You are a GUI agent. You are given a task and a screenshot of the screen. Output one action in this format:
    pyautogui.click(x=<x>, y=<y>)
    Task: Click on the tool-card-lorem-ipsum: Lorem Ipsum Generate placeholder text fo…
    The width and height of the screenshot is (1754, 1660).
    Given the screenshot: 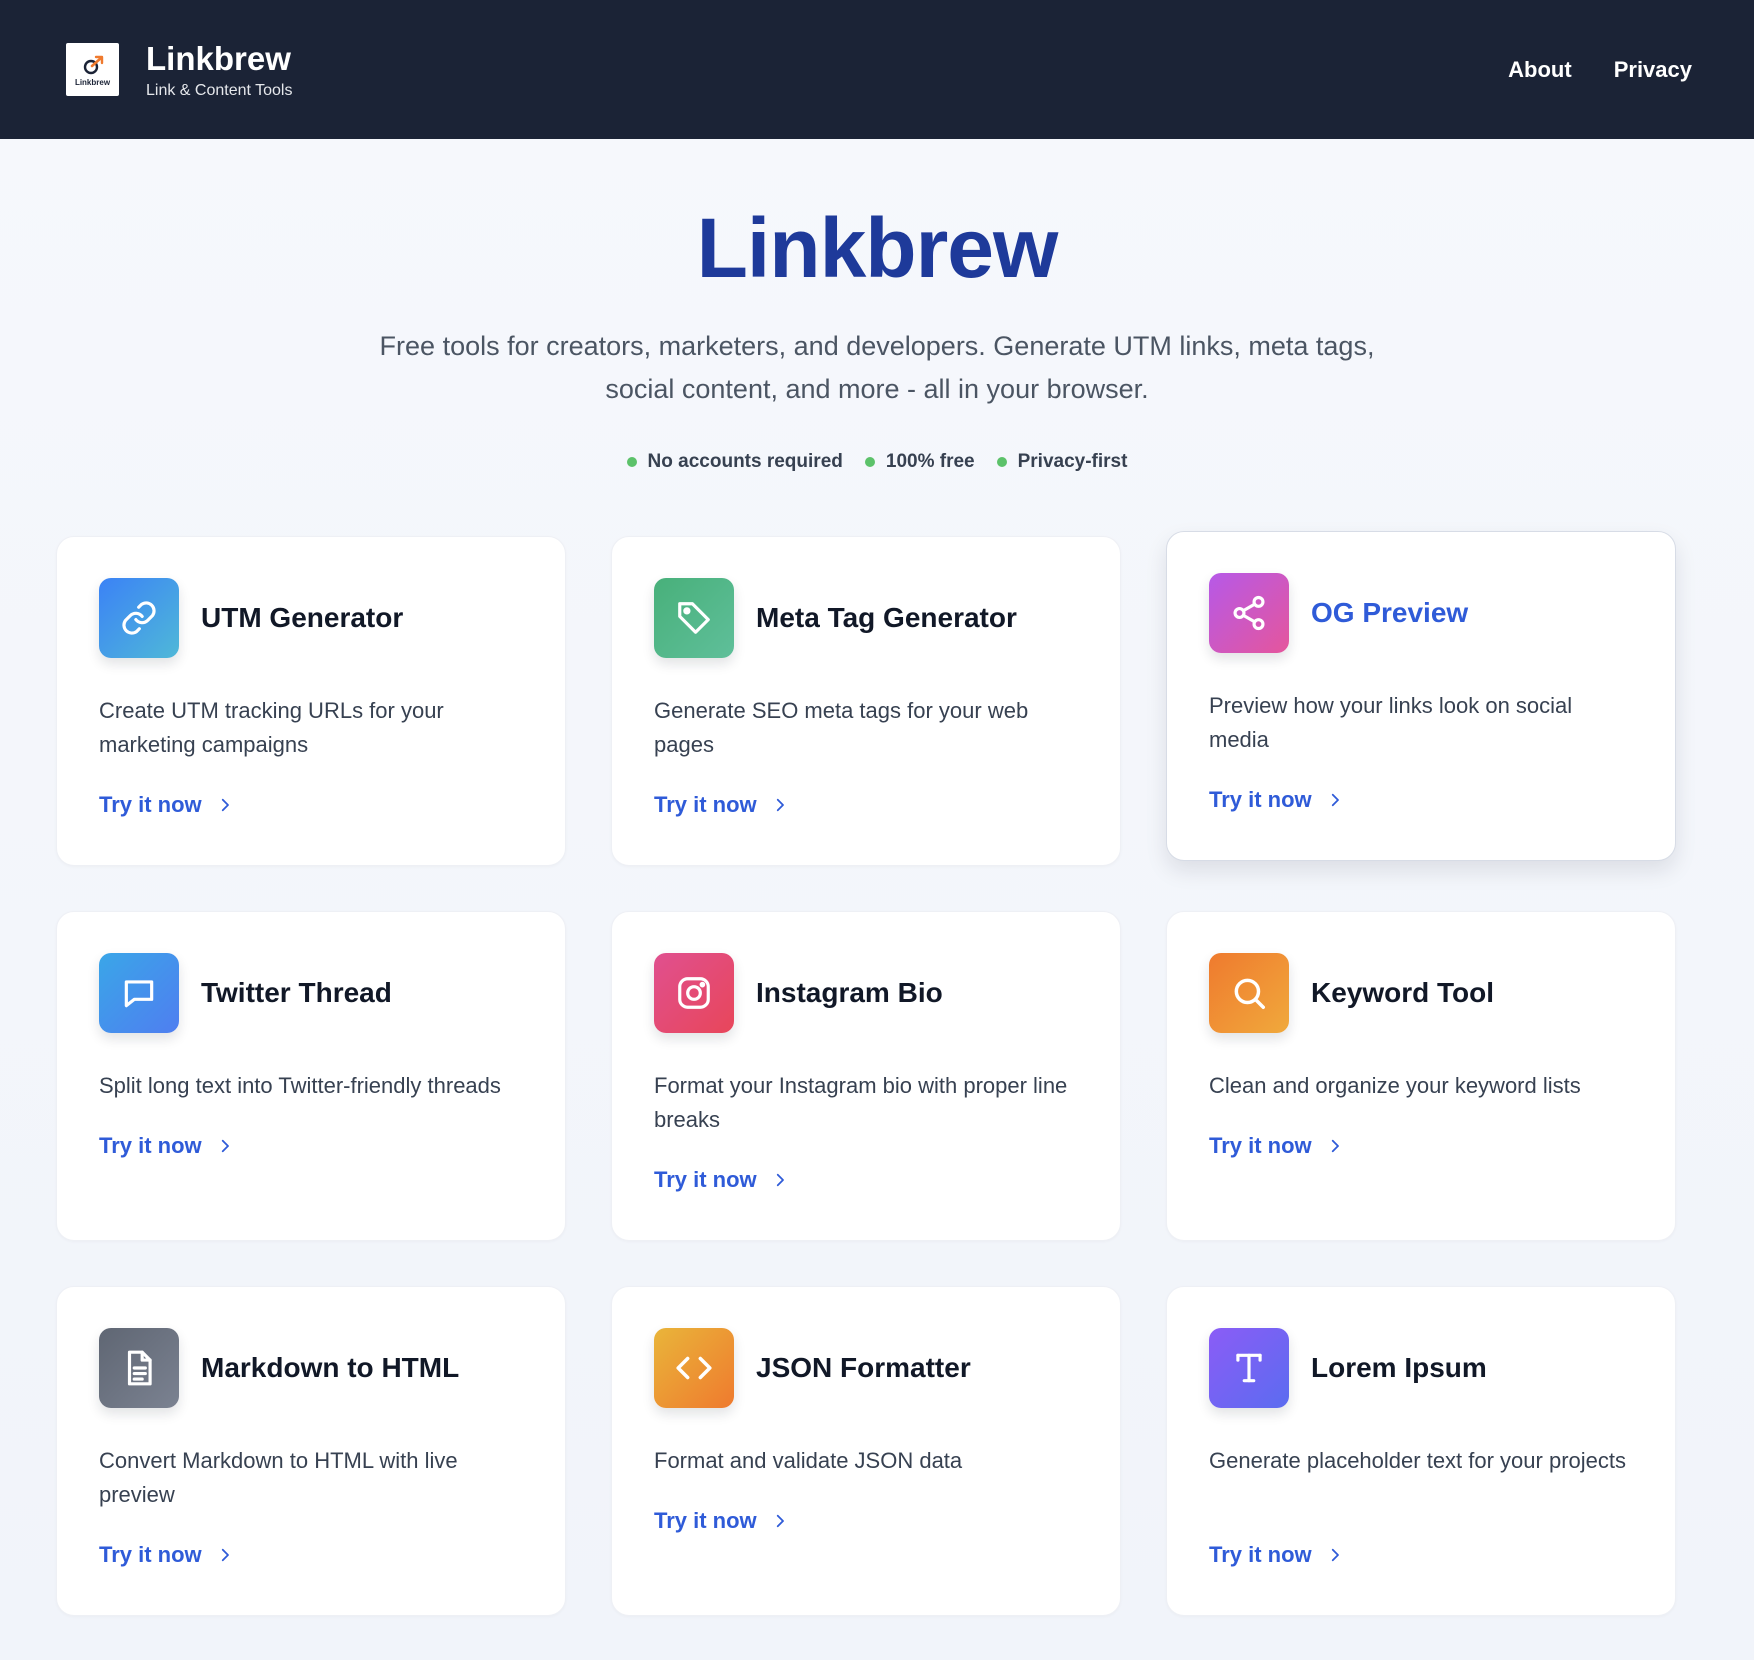 What is the action you would take?
    pyautogui.click(x=1421, y=1451)
    